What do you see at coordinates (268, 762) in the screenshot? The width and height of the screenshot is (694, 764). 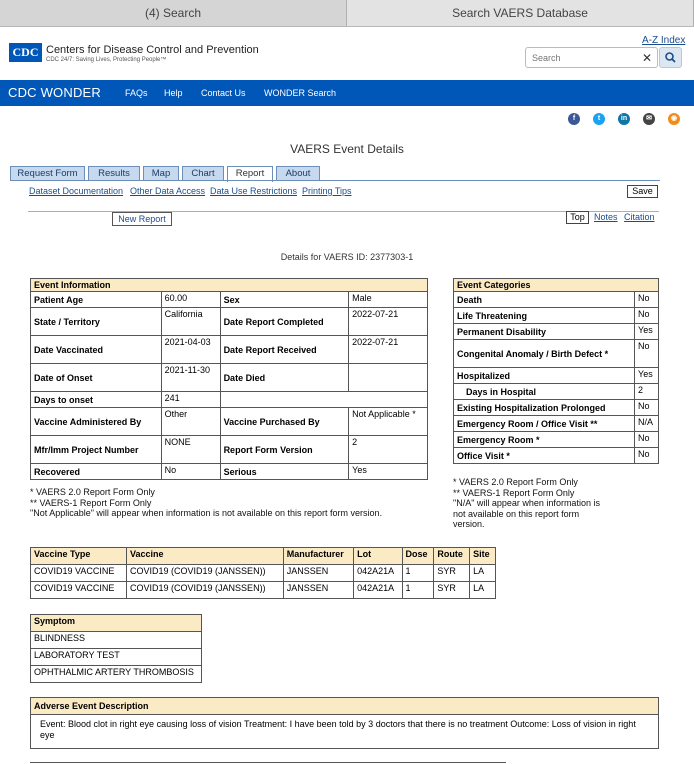 I see `divider` at bounding box center [268, 762].